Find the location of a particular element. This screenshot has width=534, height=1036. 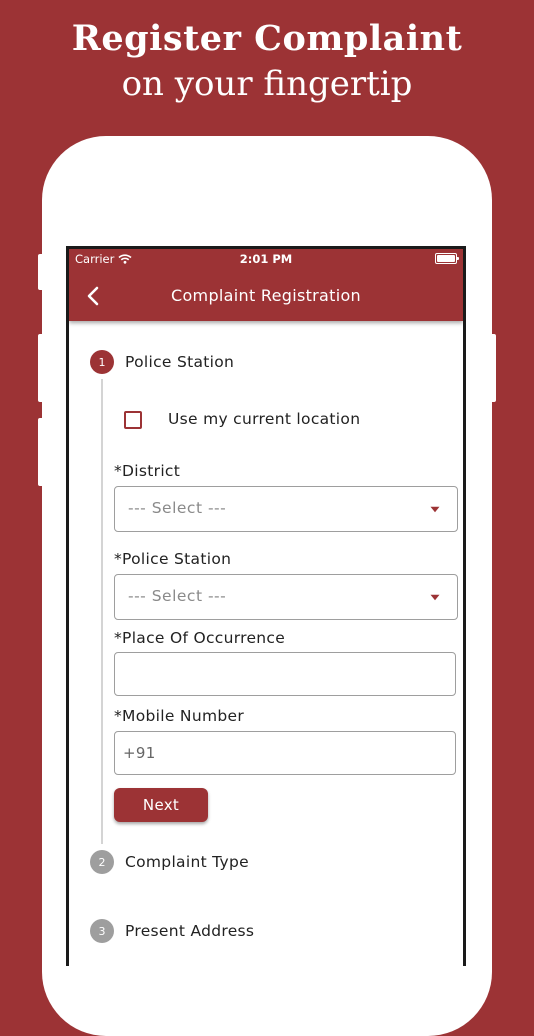

app-bar: Carrier 2:01 PM Complaint Registration is located at coordinates (266, 285).